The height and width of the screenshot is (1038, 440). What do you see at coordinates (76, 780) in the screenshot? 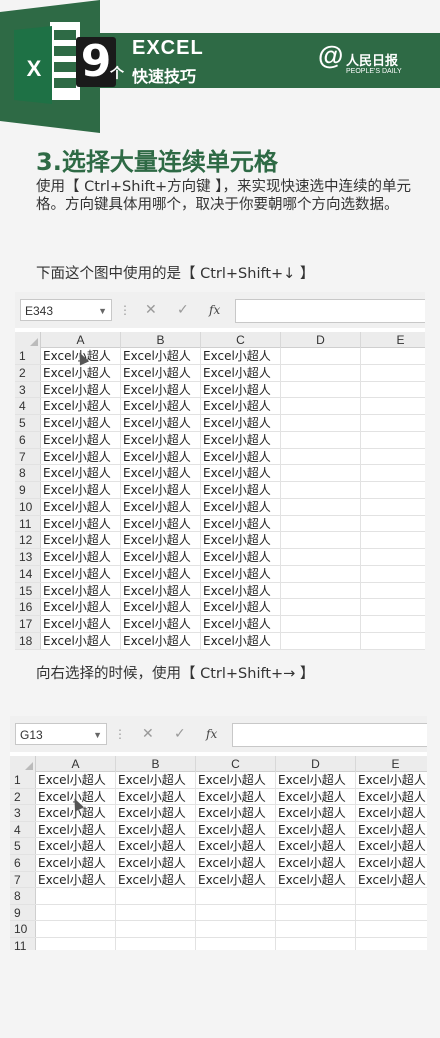
I see `cell-a1: Excel小超人` at bounding box center [76, 780].